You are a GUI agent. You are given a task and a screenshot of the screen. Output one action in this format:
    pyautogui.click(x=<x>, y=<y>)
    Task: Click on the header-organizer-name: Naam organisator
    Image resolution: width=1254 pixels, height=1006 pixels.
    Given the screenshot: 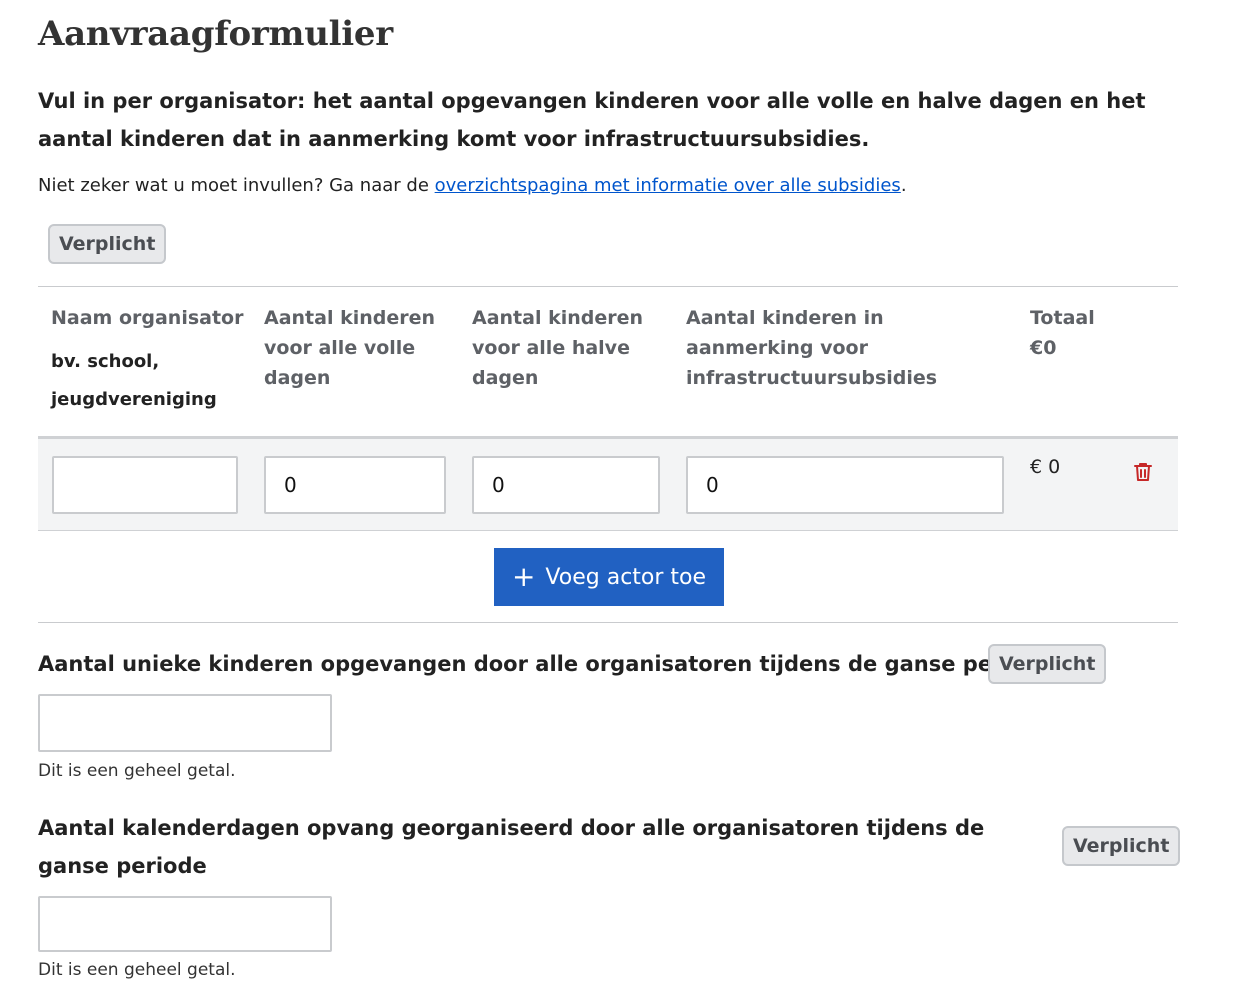 What is the action you would take?
    pyautogui.click(x=147, y=318)
    